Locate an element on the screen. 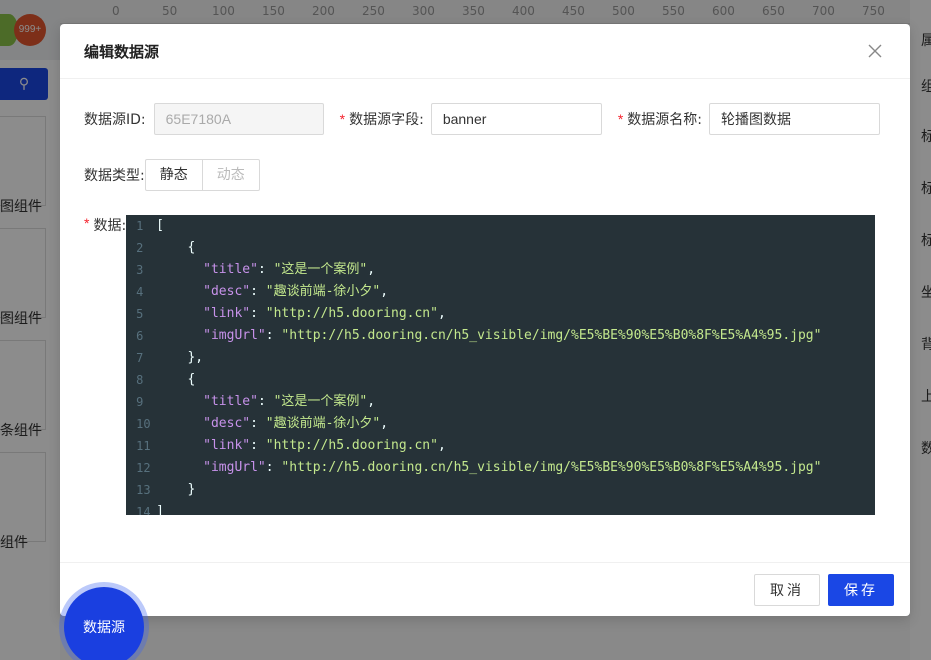  code-text: }, is located at coordinates (180, 357).